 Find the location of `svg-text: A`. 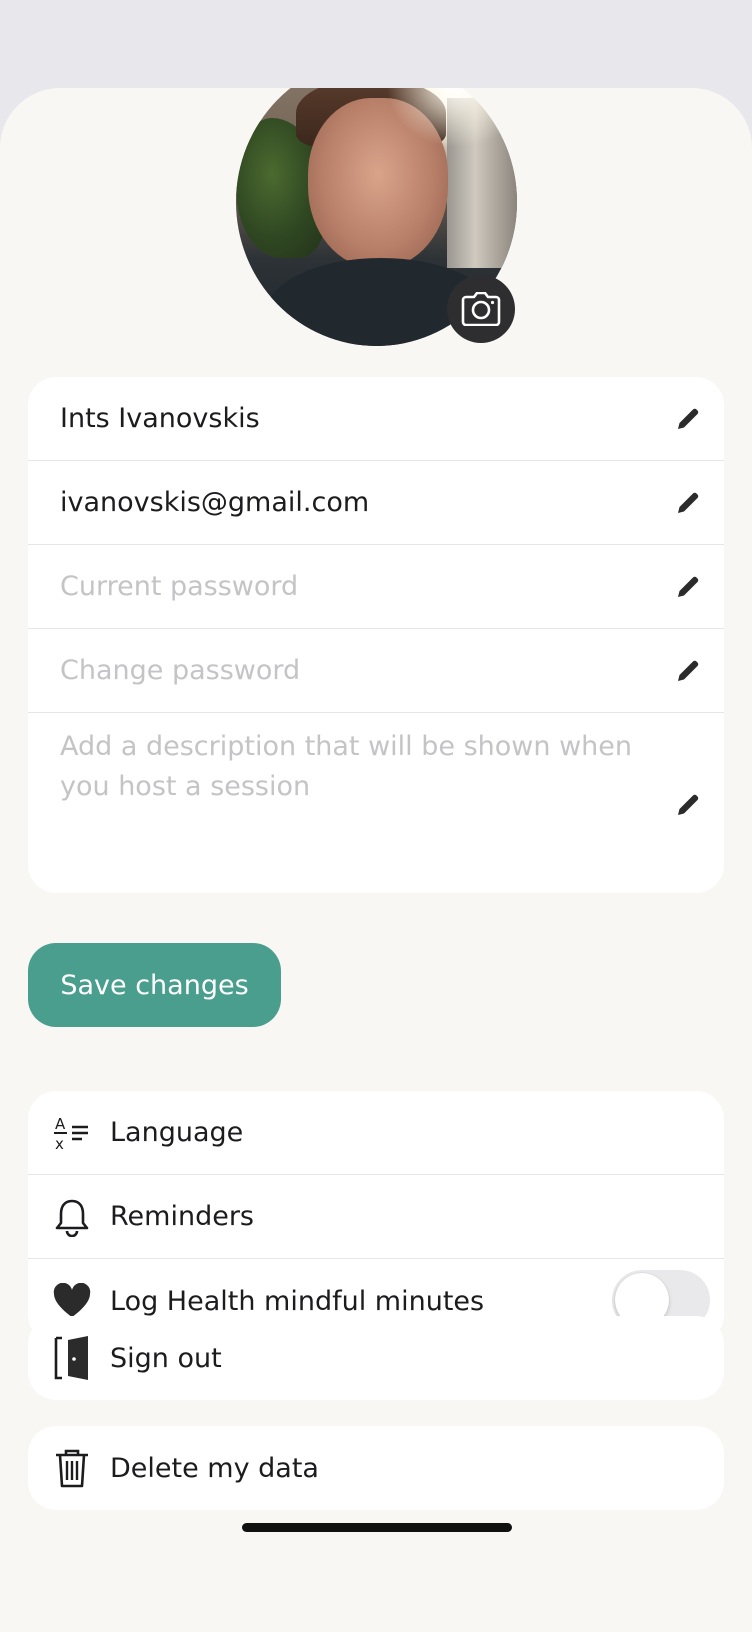

svg-text: A is located at coordinates (60, 1124).